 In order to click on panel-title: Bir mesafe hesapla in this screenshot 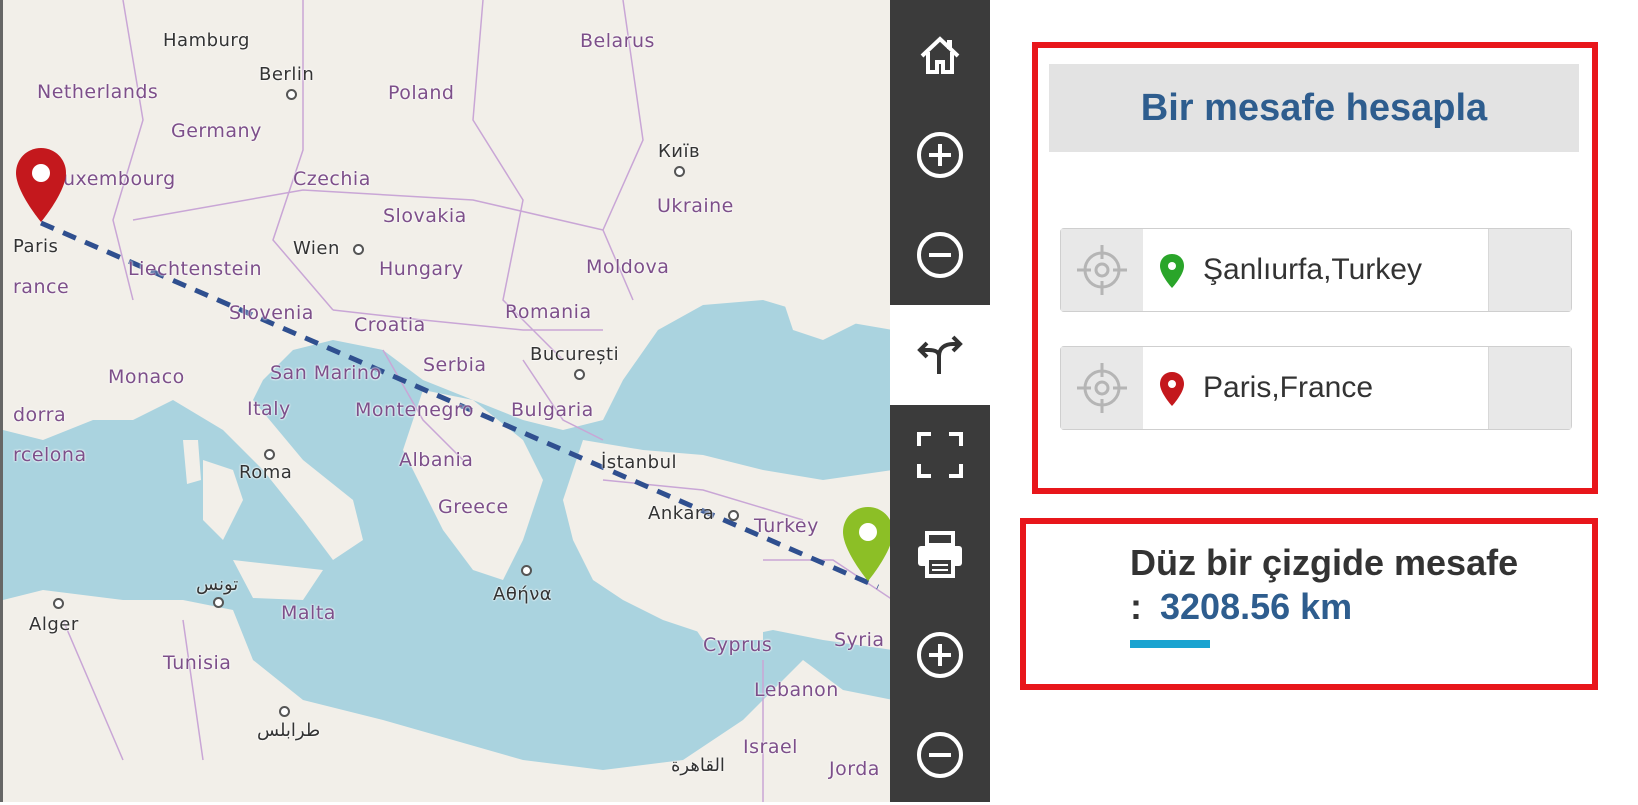, I will do `click(1314, 108)`.